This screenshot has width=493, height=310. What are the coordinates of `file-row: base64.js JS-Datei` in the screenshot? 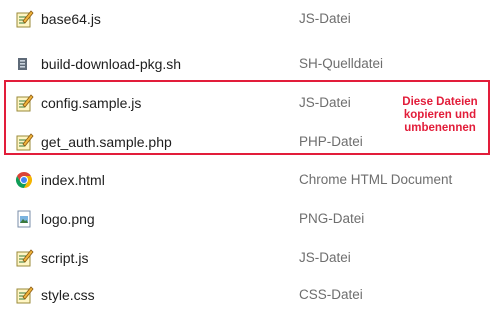 It's located at (246, 19).